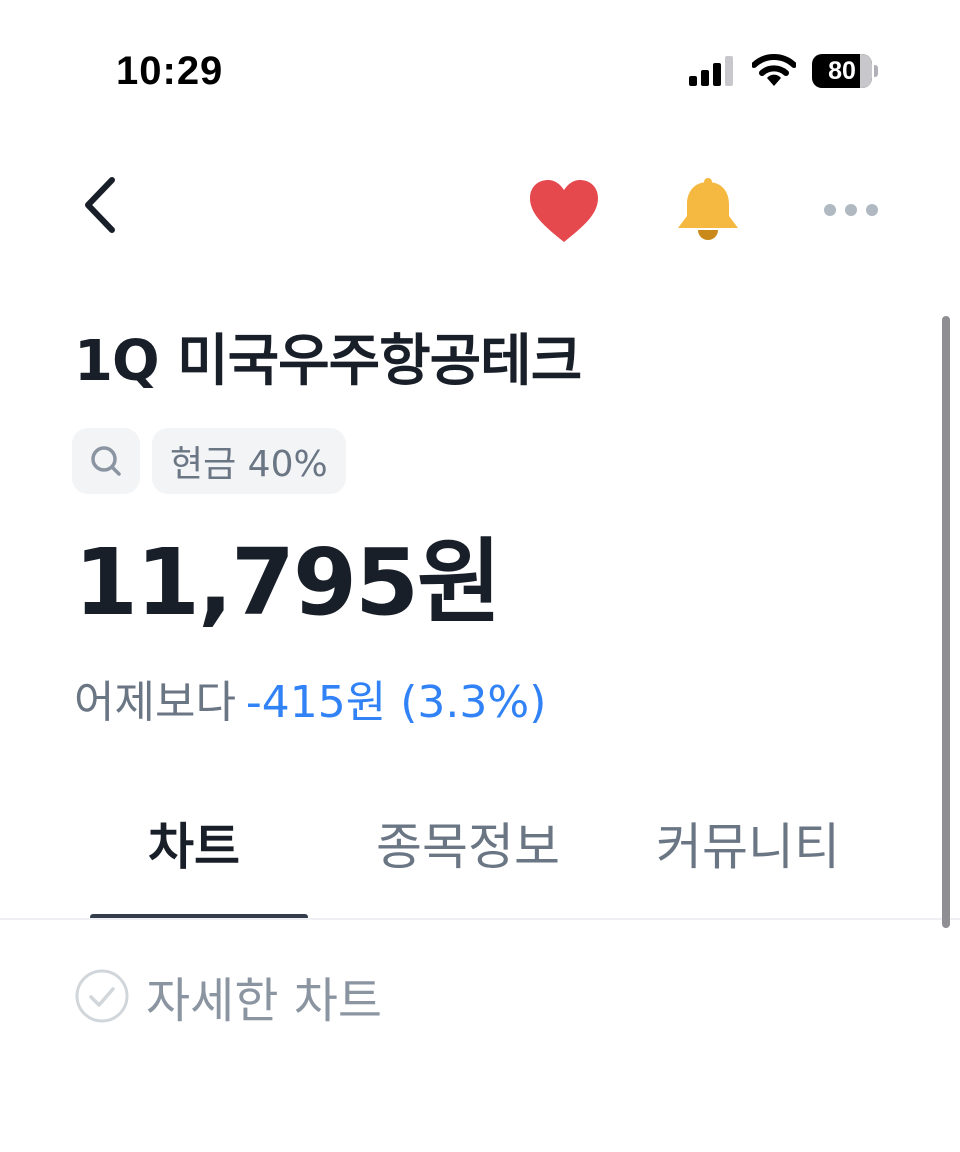 The image size is (960, 1152). I want to click on cash-ratio-chip: 현금 40%, so click(249, 461).